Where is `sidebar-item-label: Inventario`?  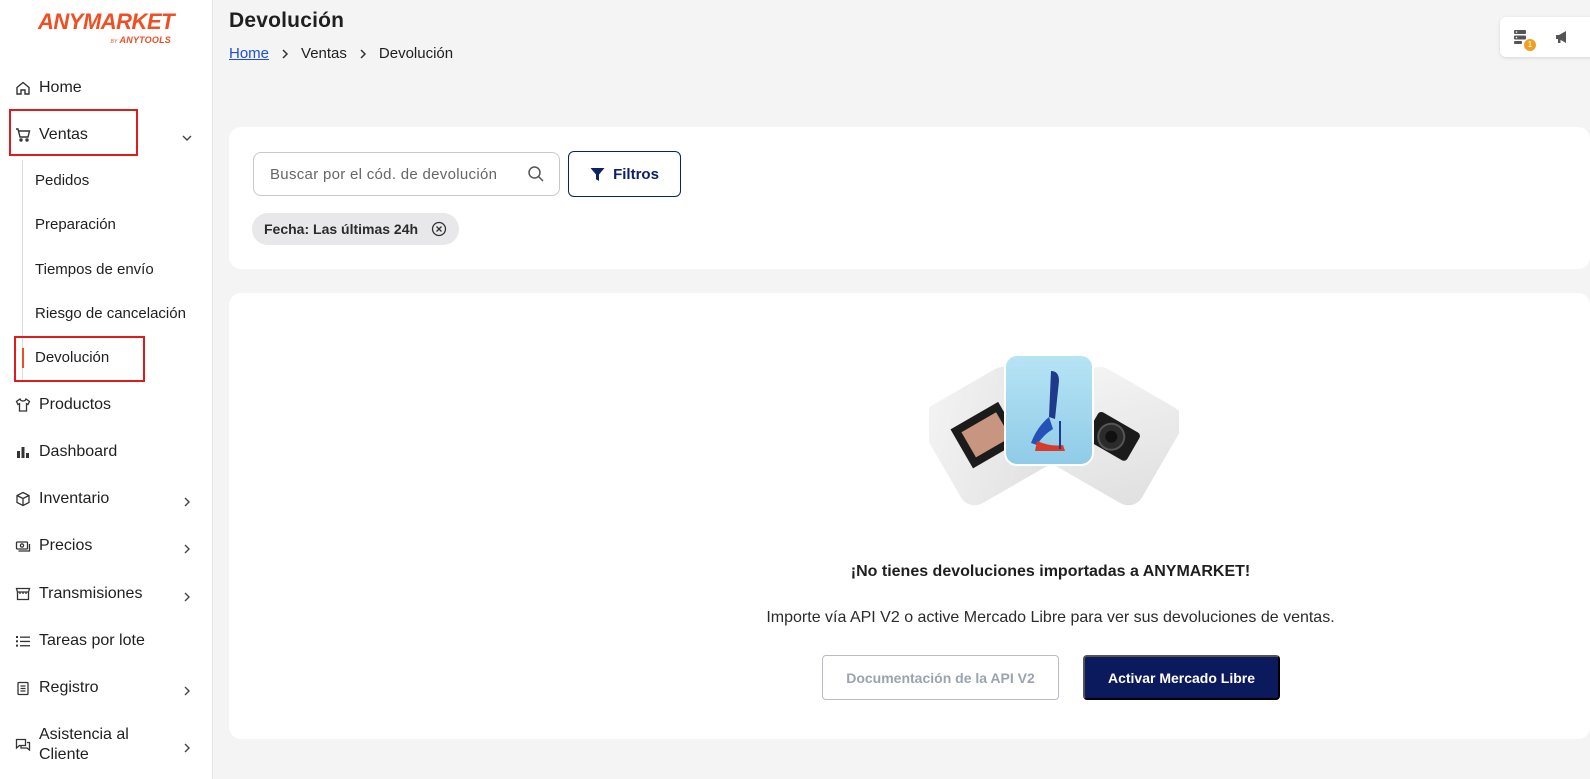 sidebar-item-label: Inventario is located at coordinates (74, 498).